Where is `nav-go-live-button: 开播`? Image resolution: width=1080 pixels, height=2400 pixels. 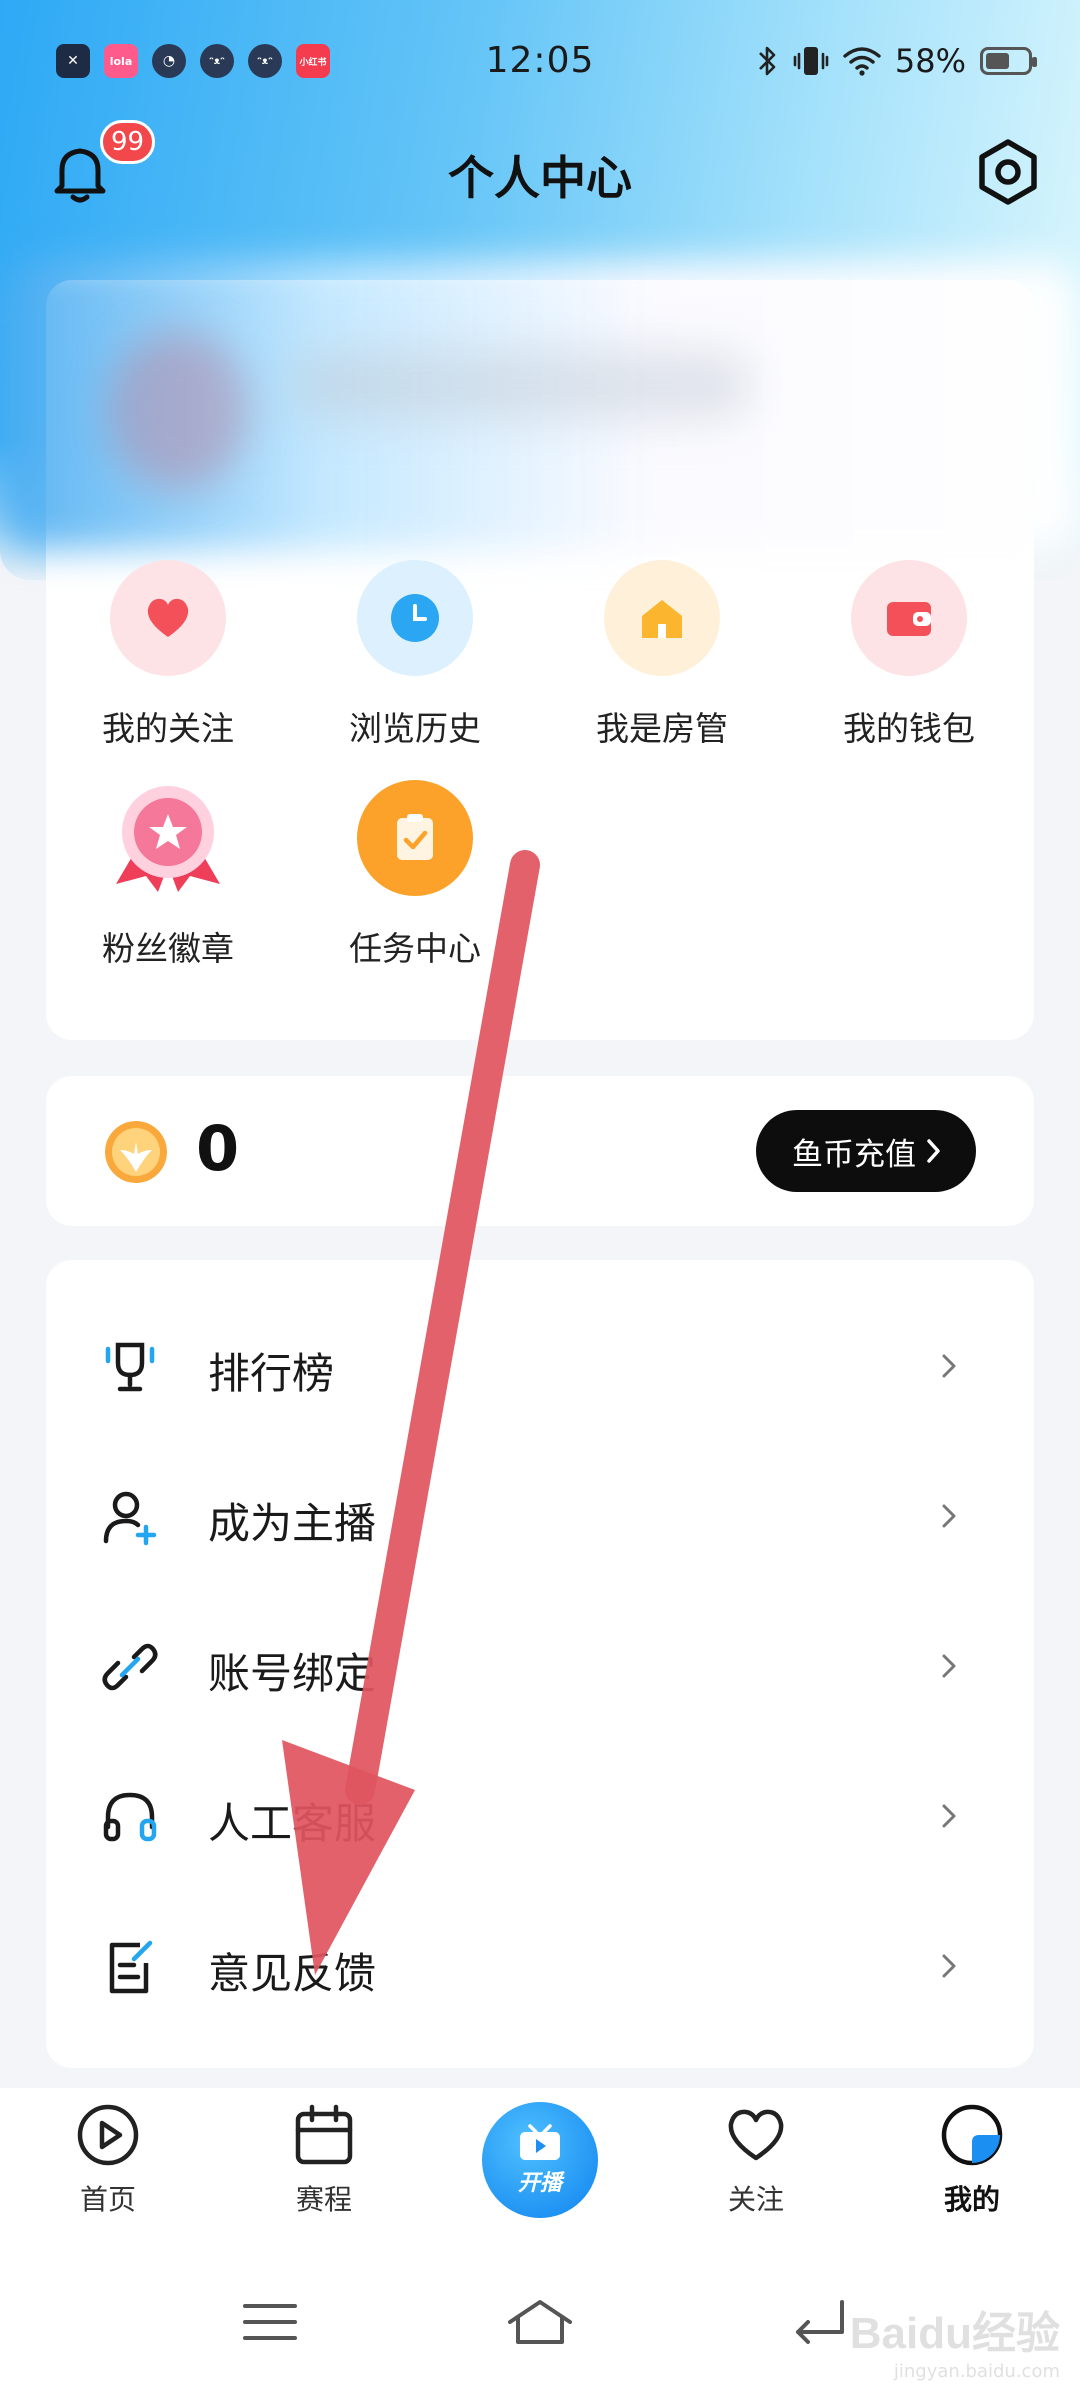 nav-go-live-button: 开播 is located at coordinates (540, 2160).